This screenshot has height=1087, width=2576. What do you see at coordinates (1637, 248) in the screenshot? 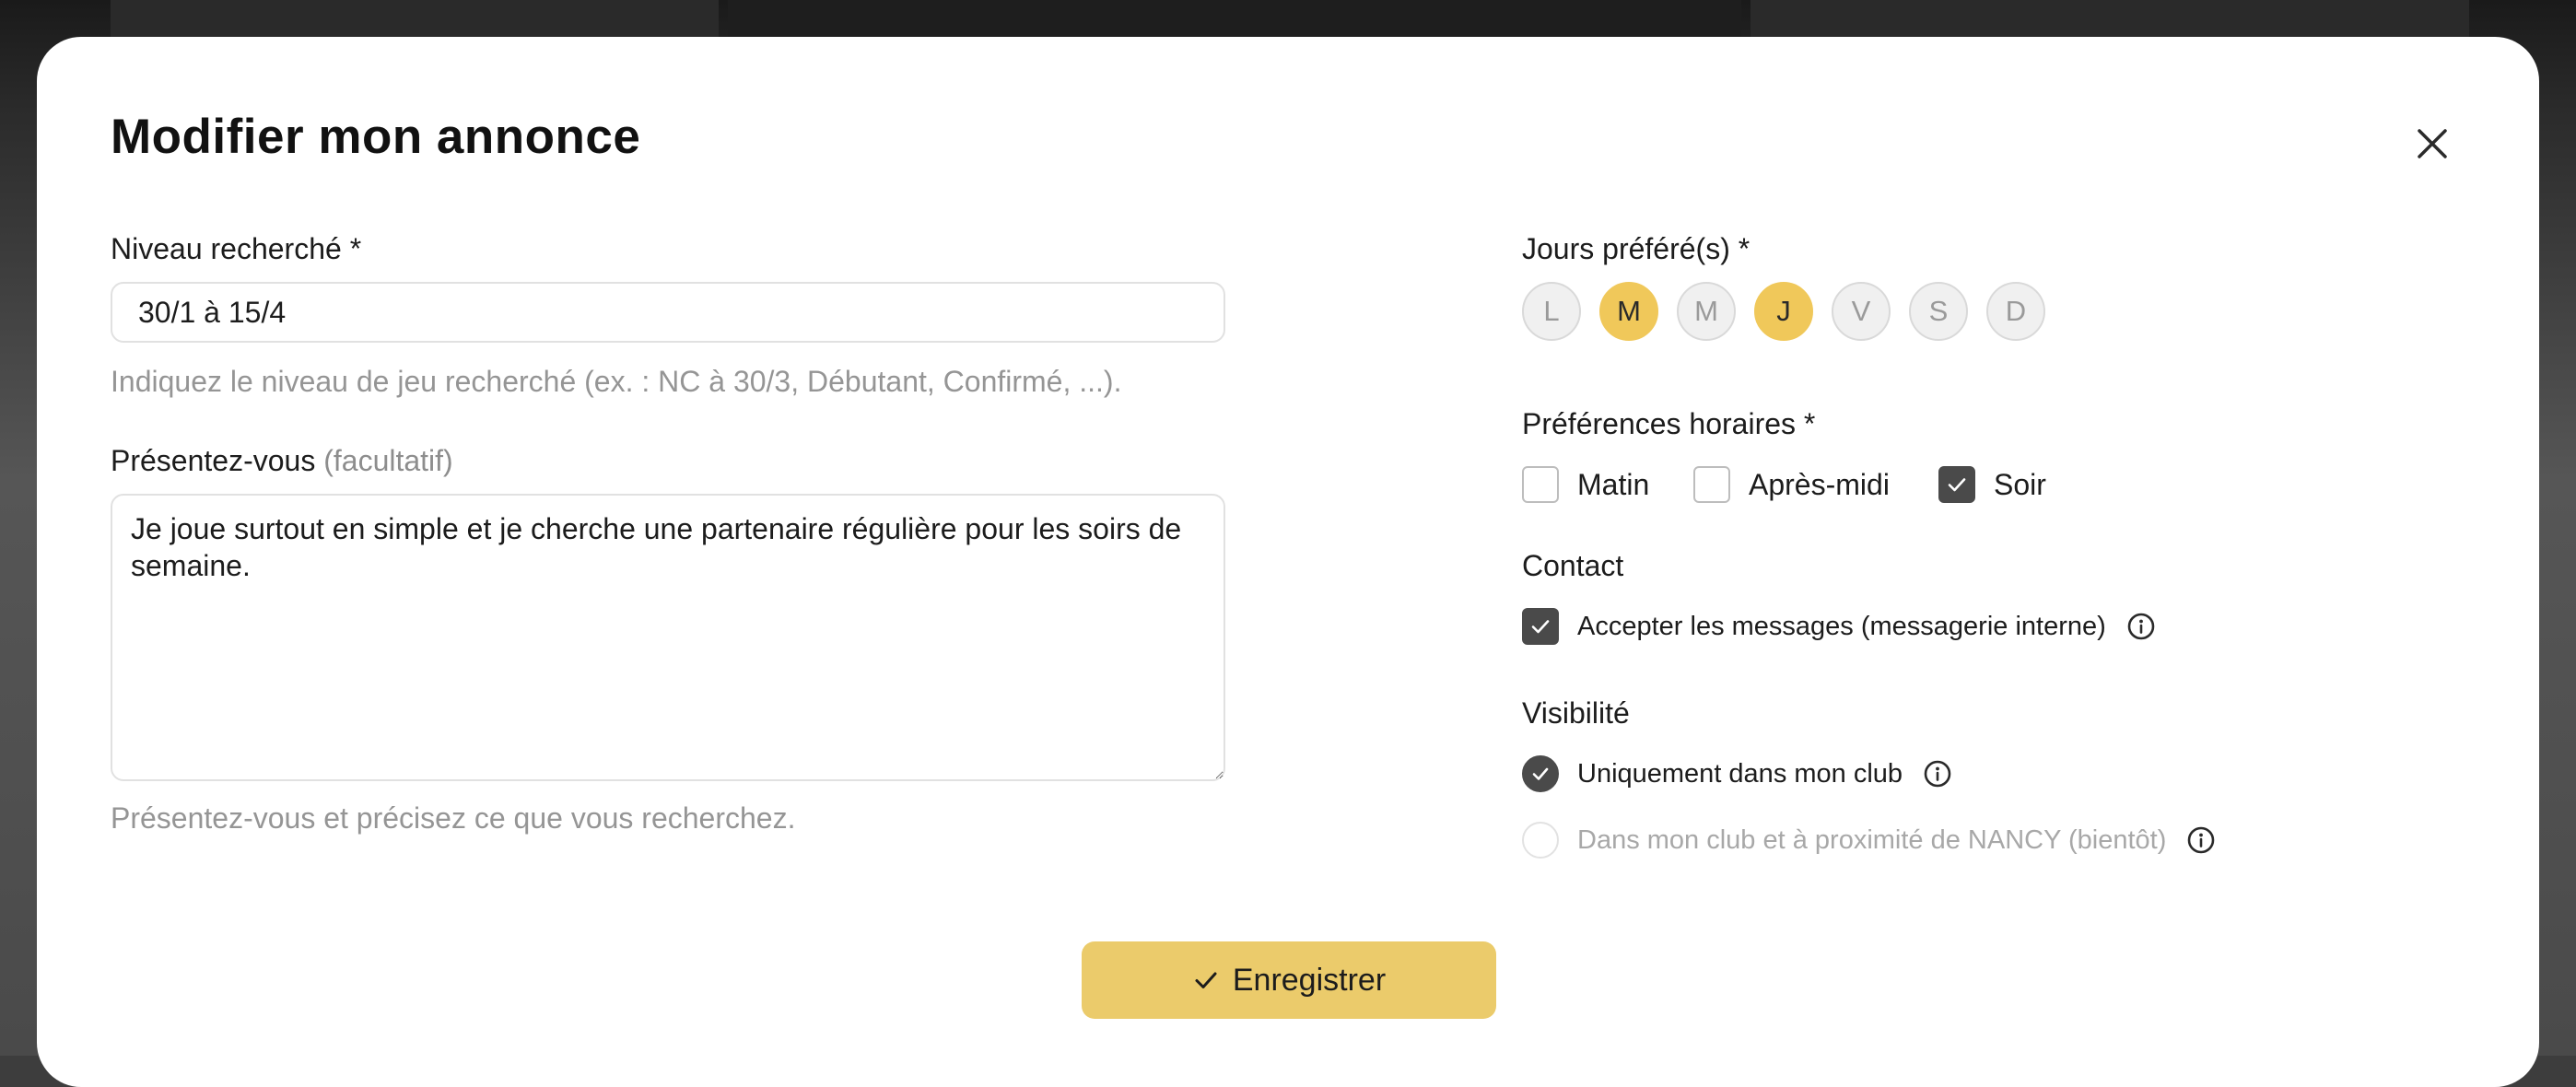
I see `days-label: Jours préféré(s) *` at bounding box center [1637, 248].